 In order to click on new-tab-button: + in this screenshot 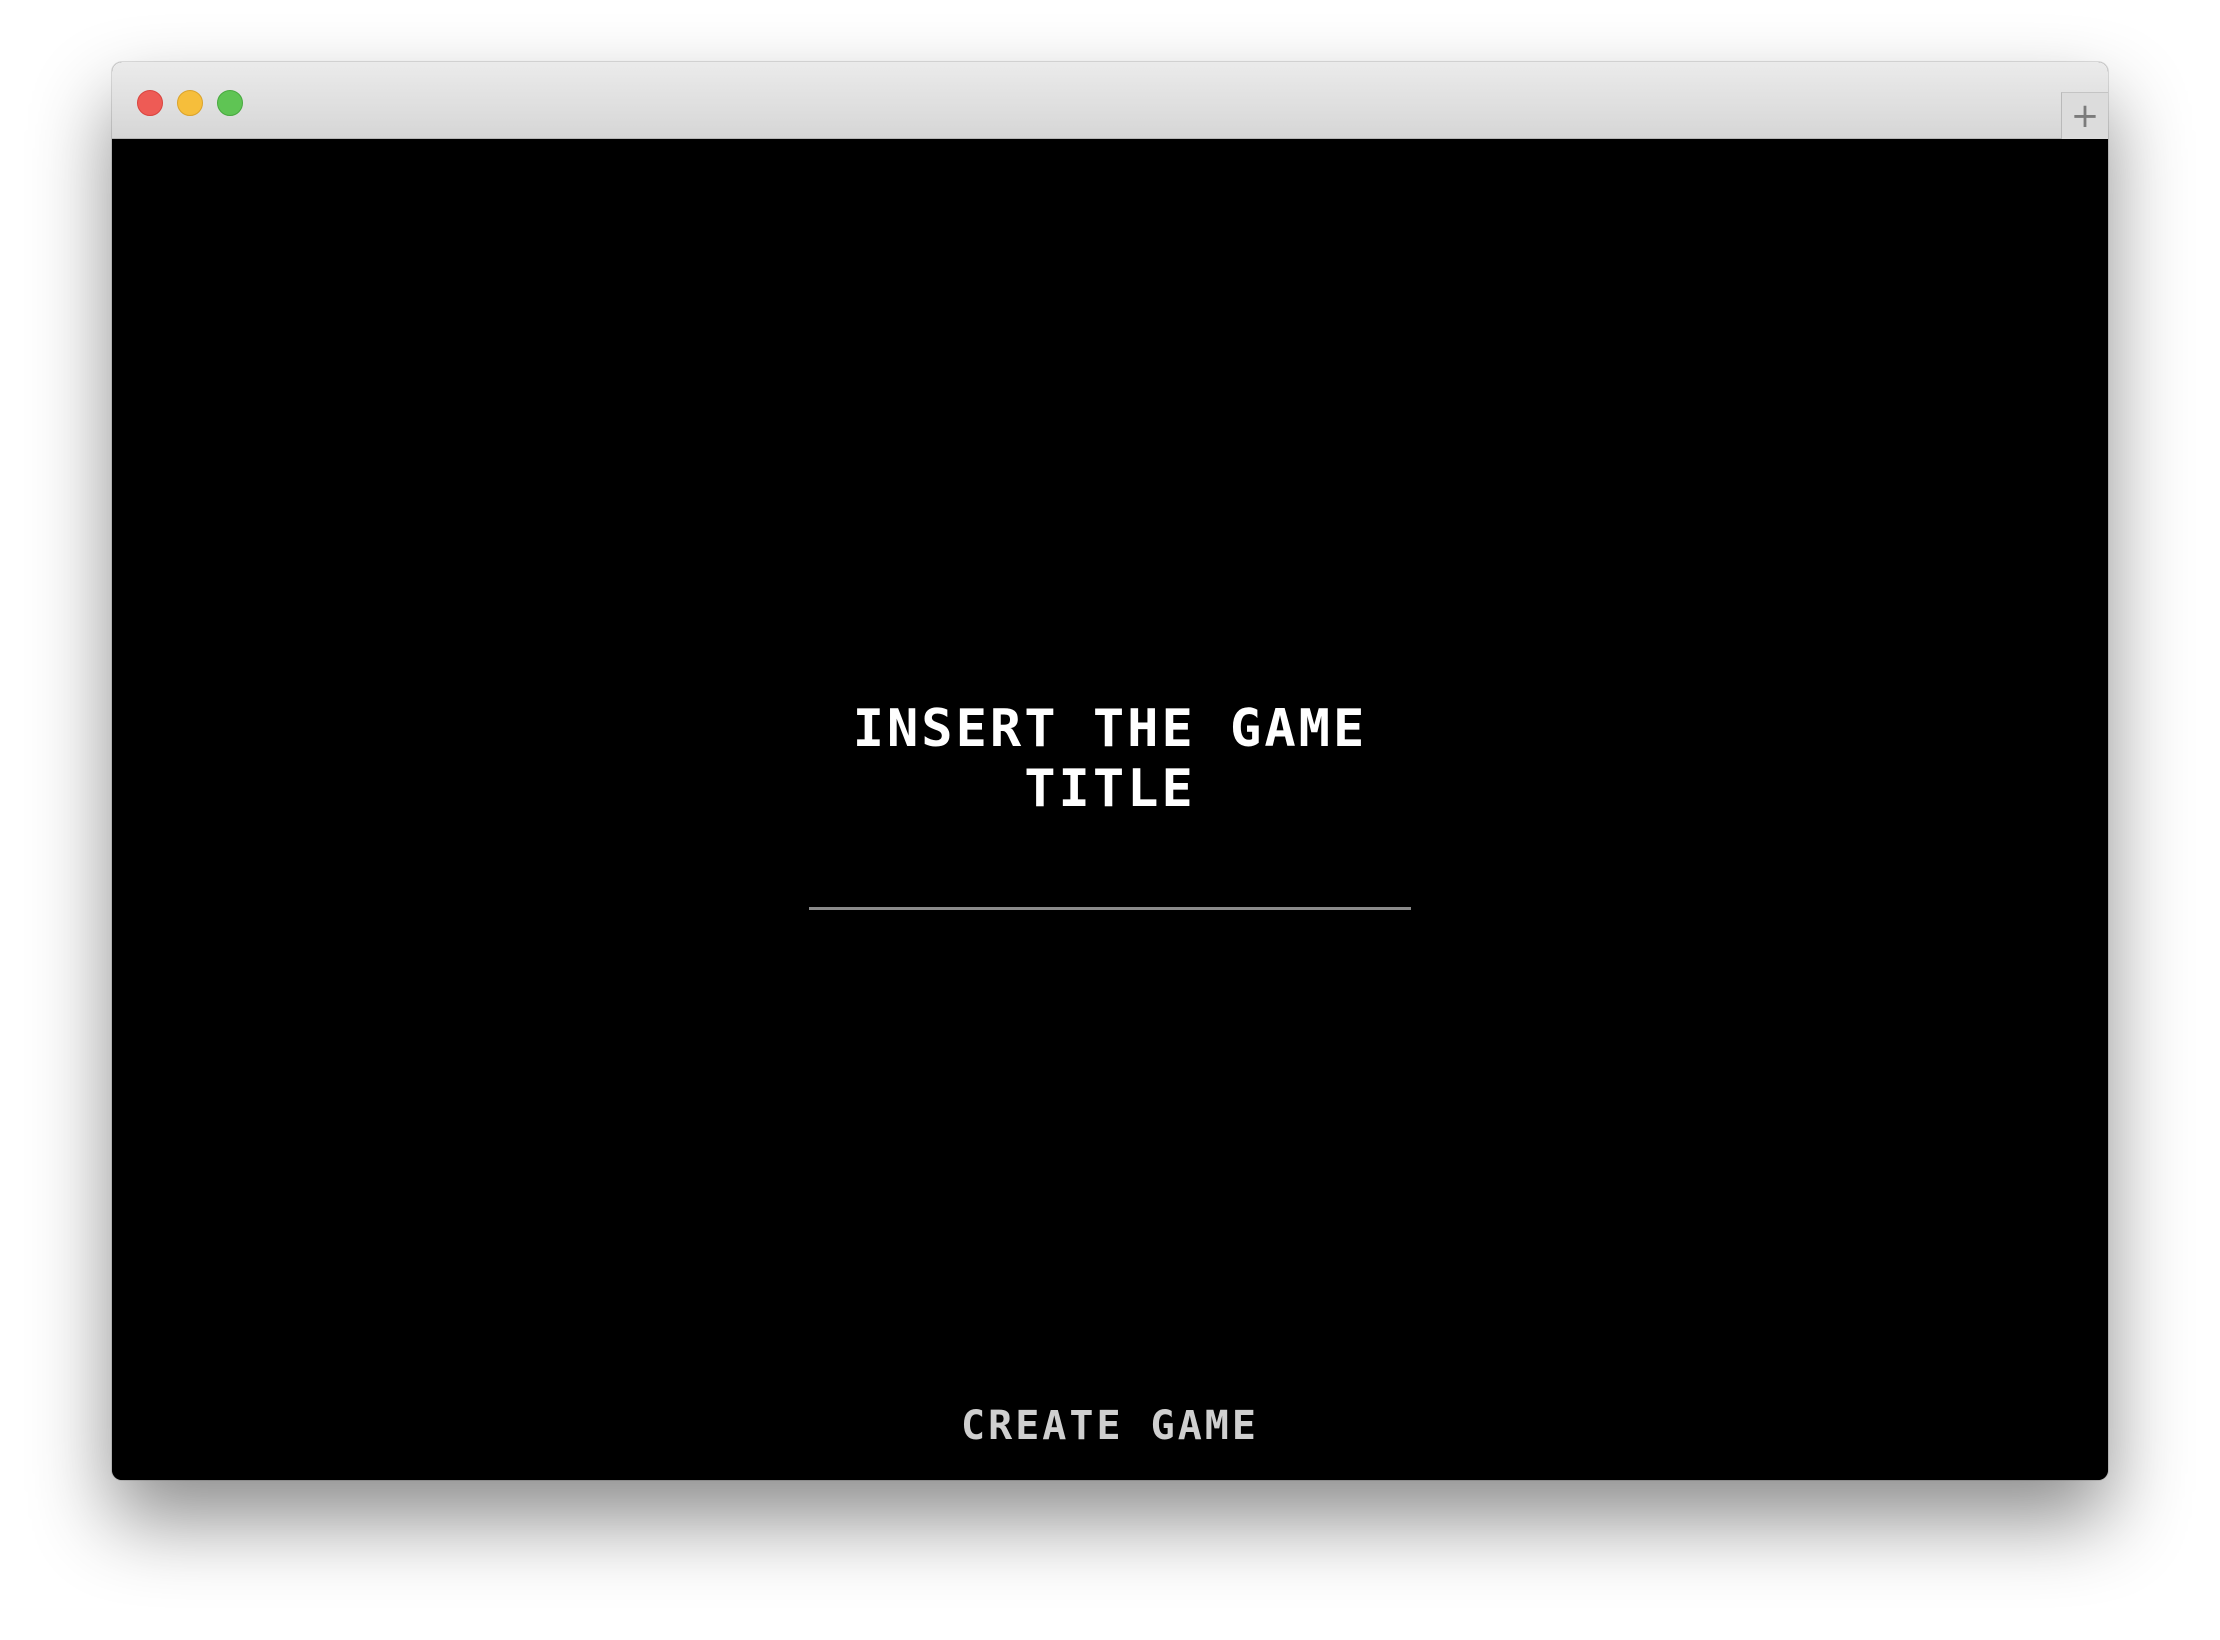, I will do `click(2084, 115)`.